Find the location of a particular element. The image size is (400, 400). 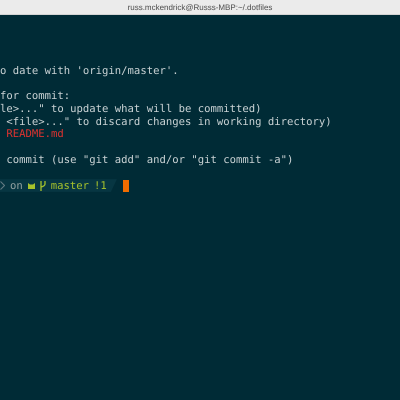

chevron-icon is located at coordinates (2, 185).